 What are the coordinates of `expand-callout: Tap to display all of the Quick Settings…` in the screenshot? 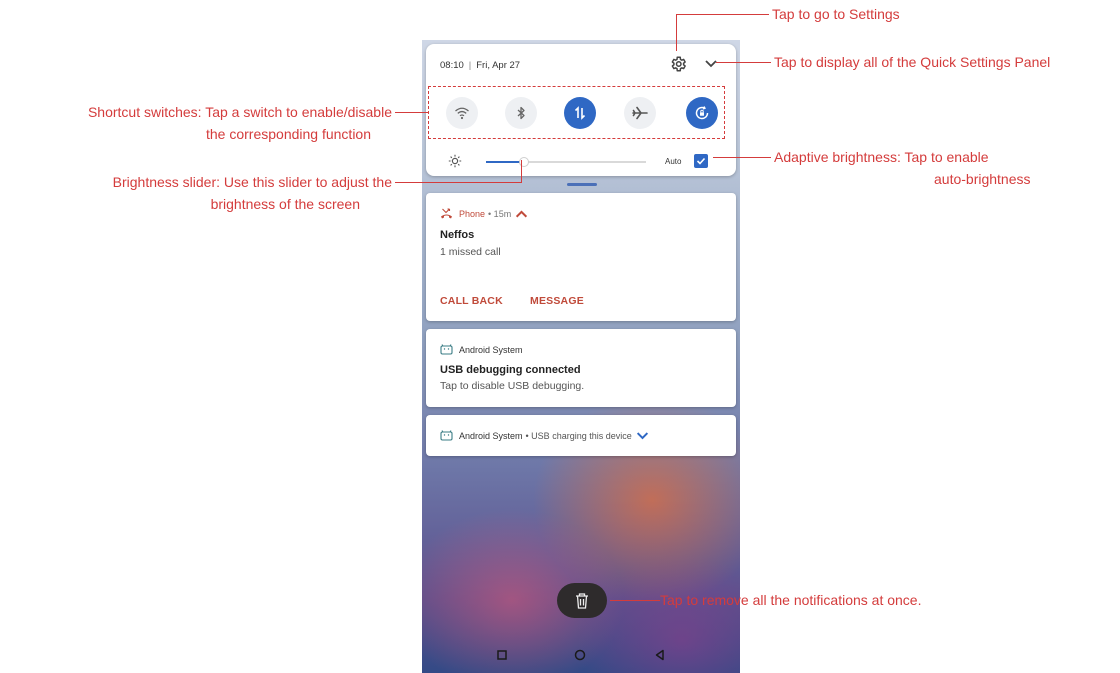 It's located at (912, 62).